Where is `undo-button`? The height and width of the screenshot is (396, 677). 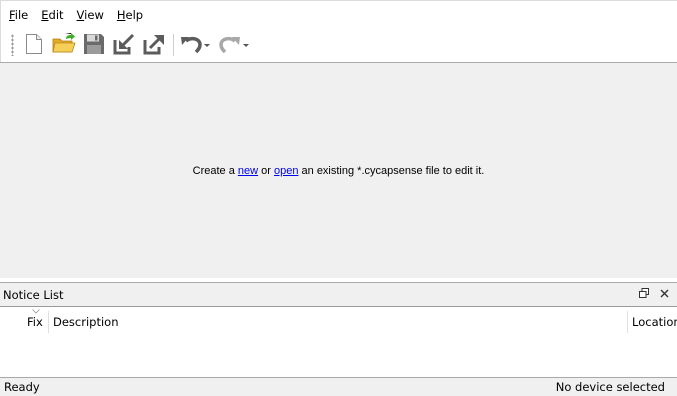
undo-button is located at coordinates (191, 45).